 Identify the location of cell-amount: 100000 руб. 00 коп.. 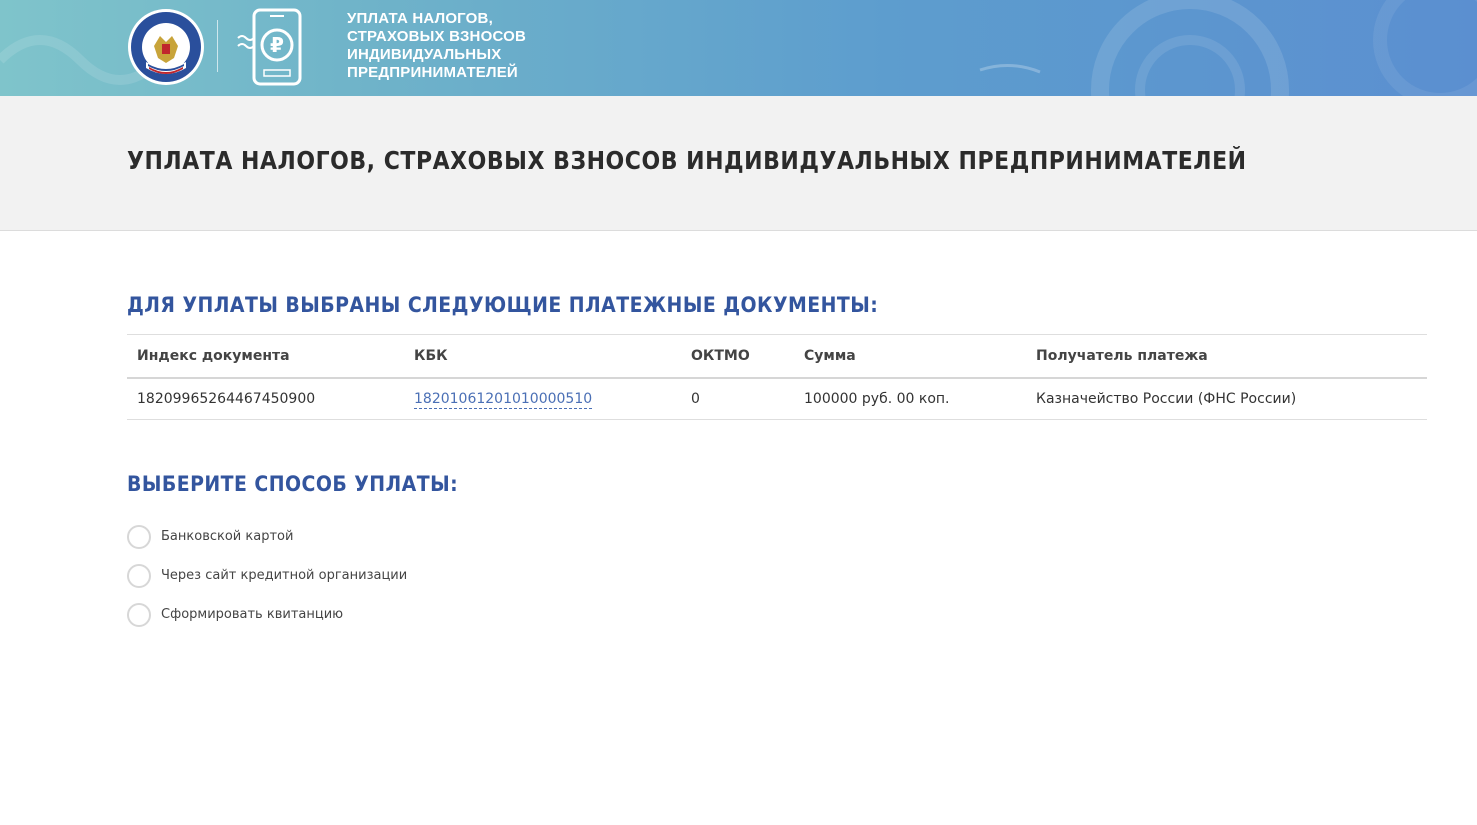
(910, 398).